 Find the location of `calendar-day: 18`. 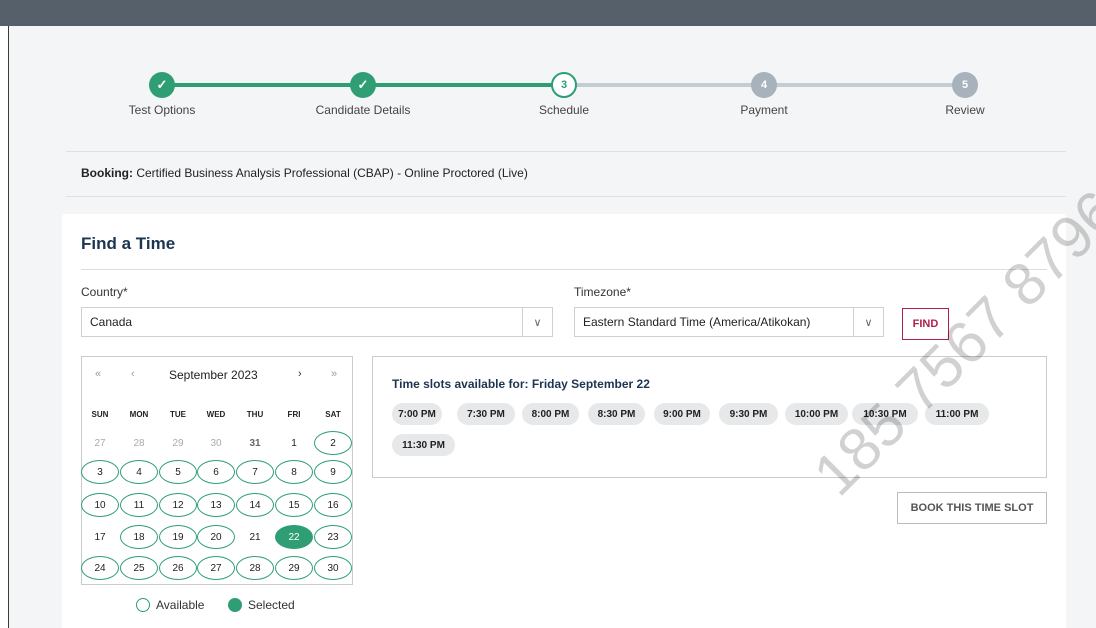

calendar-day: 18 is located at coordinates (139, 537).